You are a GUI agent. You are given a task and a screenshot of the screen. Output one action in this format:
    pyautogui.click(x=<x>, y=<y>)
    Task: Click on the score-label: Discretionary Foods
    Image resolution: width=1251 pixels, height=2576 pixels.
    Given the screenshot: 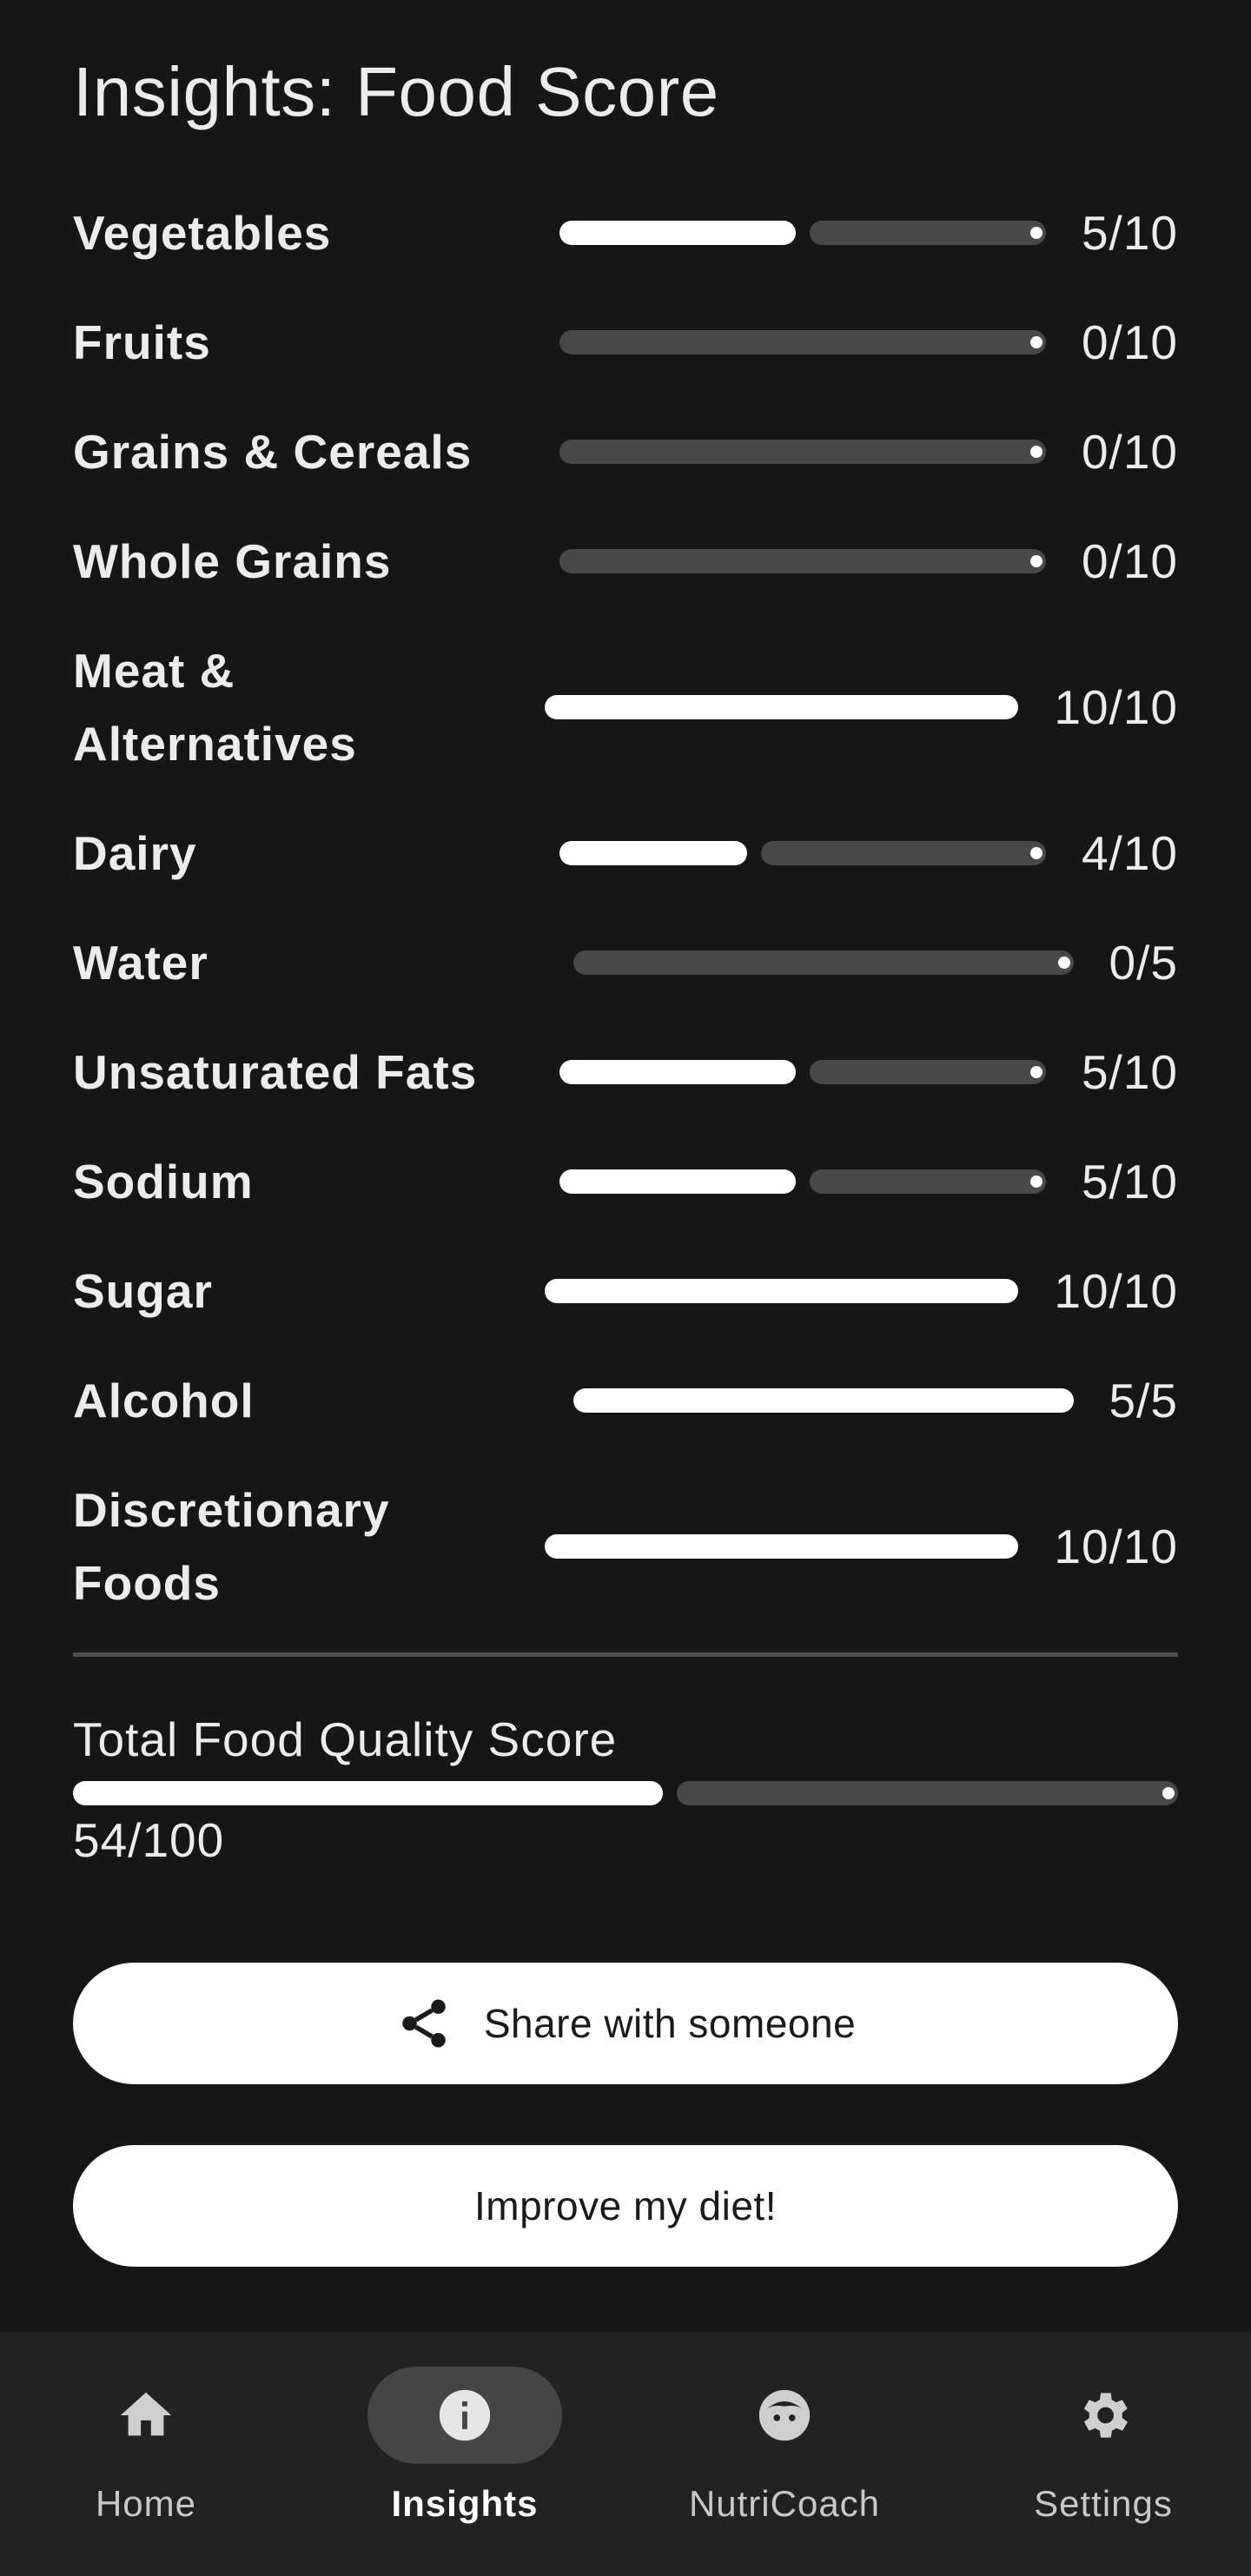 What is the action you would take?
    pyautogui.click(x=231, y=1546)
    